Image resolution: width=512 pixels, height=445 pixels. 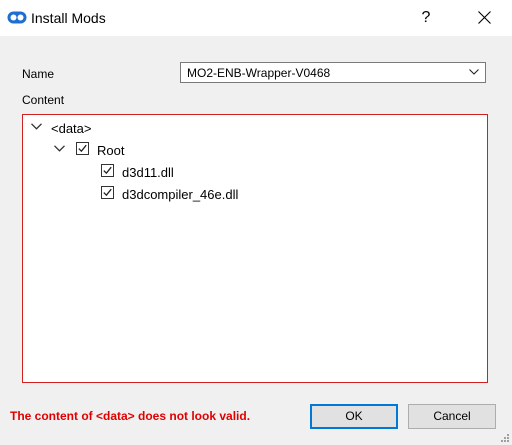 What do you see at coordinates (259, 73) in the screenshot?
I see `name-combobox-value: MO2-ENB-Wrapper-V0468` at bounding box center [259, 73].